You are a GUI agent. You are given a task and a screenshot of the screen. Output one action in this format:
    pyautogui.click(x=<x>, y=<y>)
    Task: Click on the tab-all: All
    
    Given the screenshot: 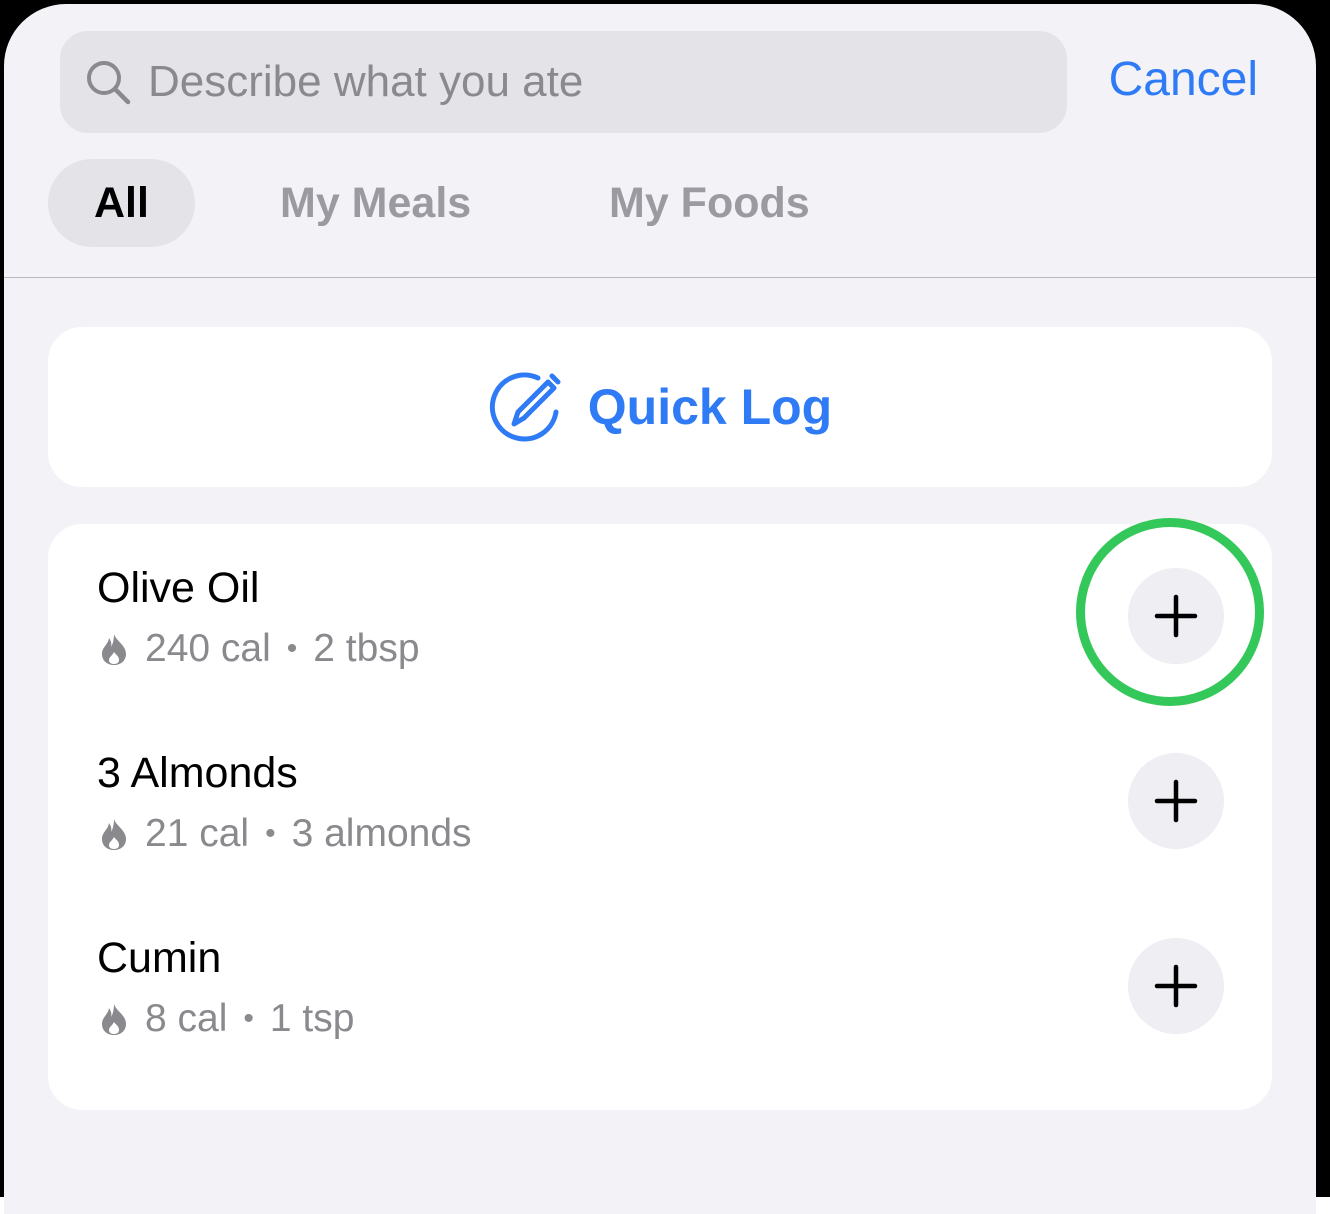 What is the action you would take?
    pyautogui.click(x=121, y=203)
    